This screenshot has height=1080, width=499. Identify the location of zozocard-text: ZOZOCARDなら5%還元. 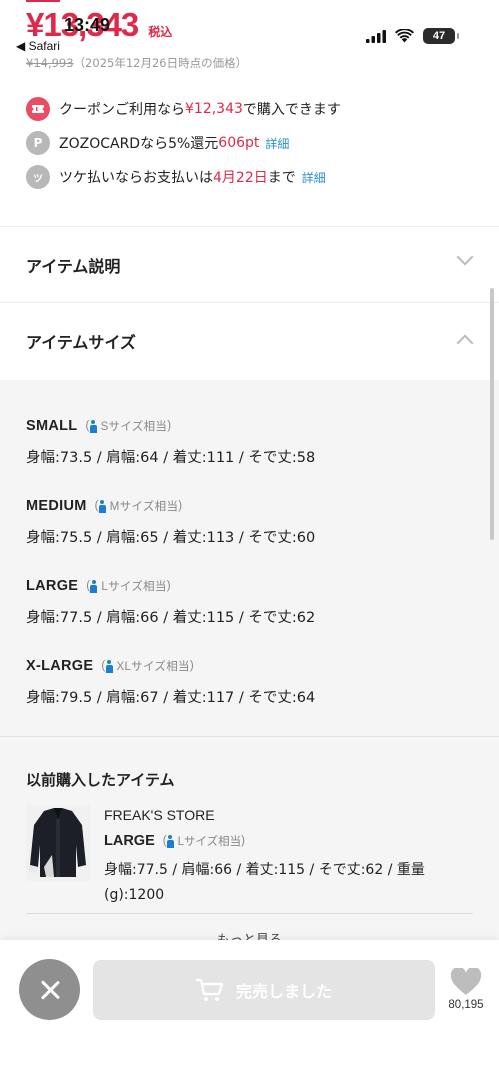
(139, 144).